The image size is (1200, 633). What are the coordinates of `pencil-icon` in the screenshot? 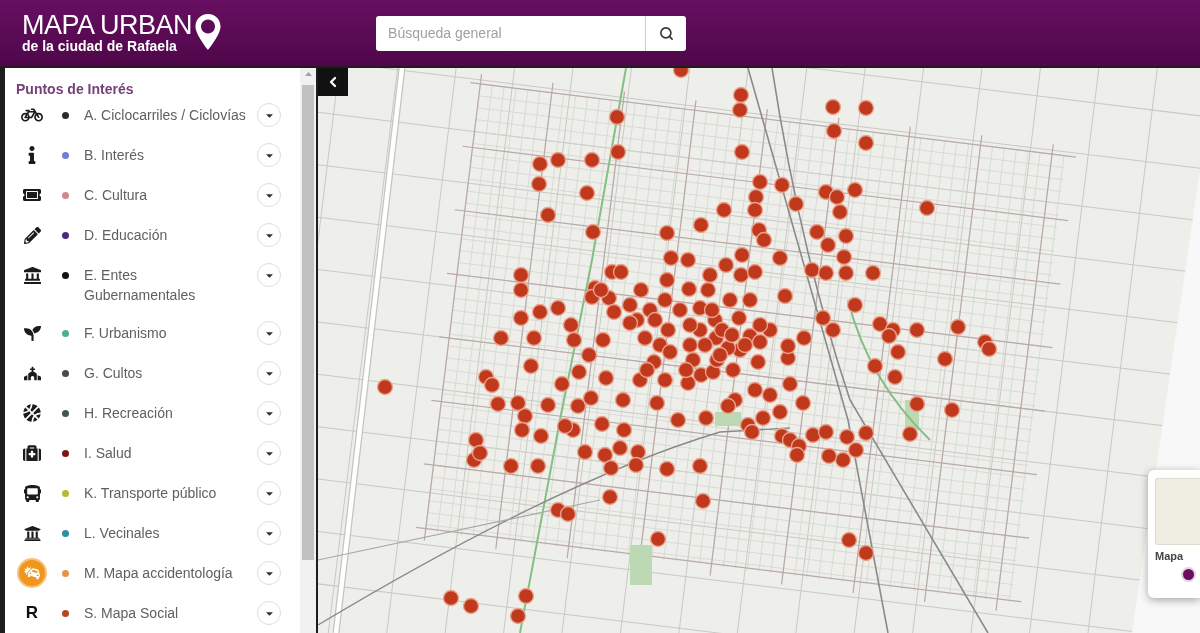 It's located at (32, 235).